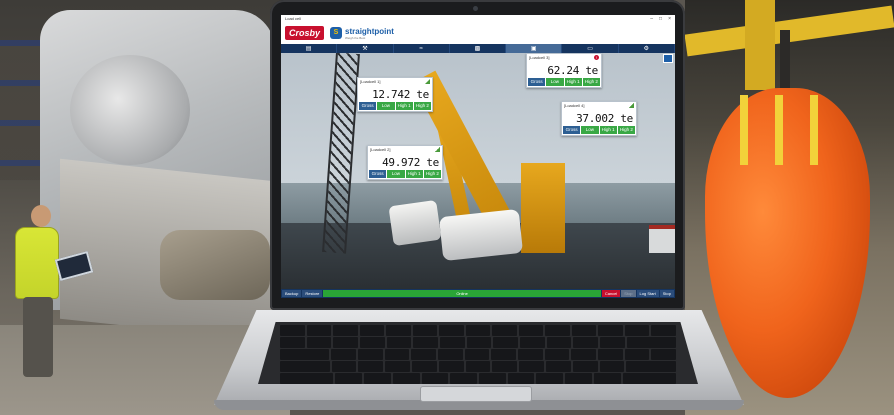  I want to click on log-start-button: Log Start, so click(647, 293).